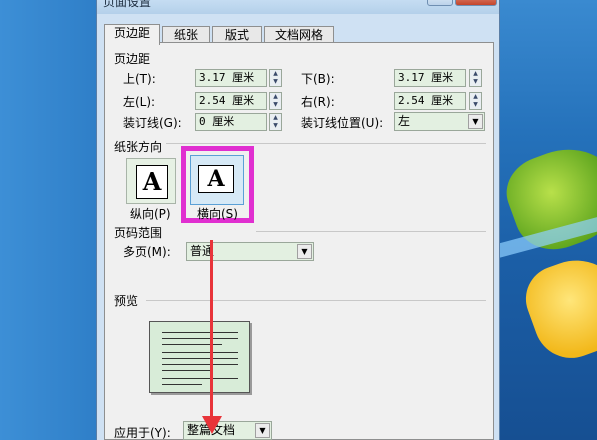  I want to click on right-margin-spinner: ▲ ▼, so click(475, 101).